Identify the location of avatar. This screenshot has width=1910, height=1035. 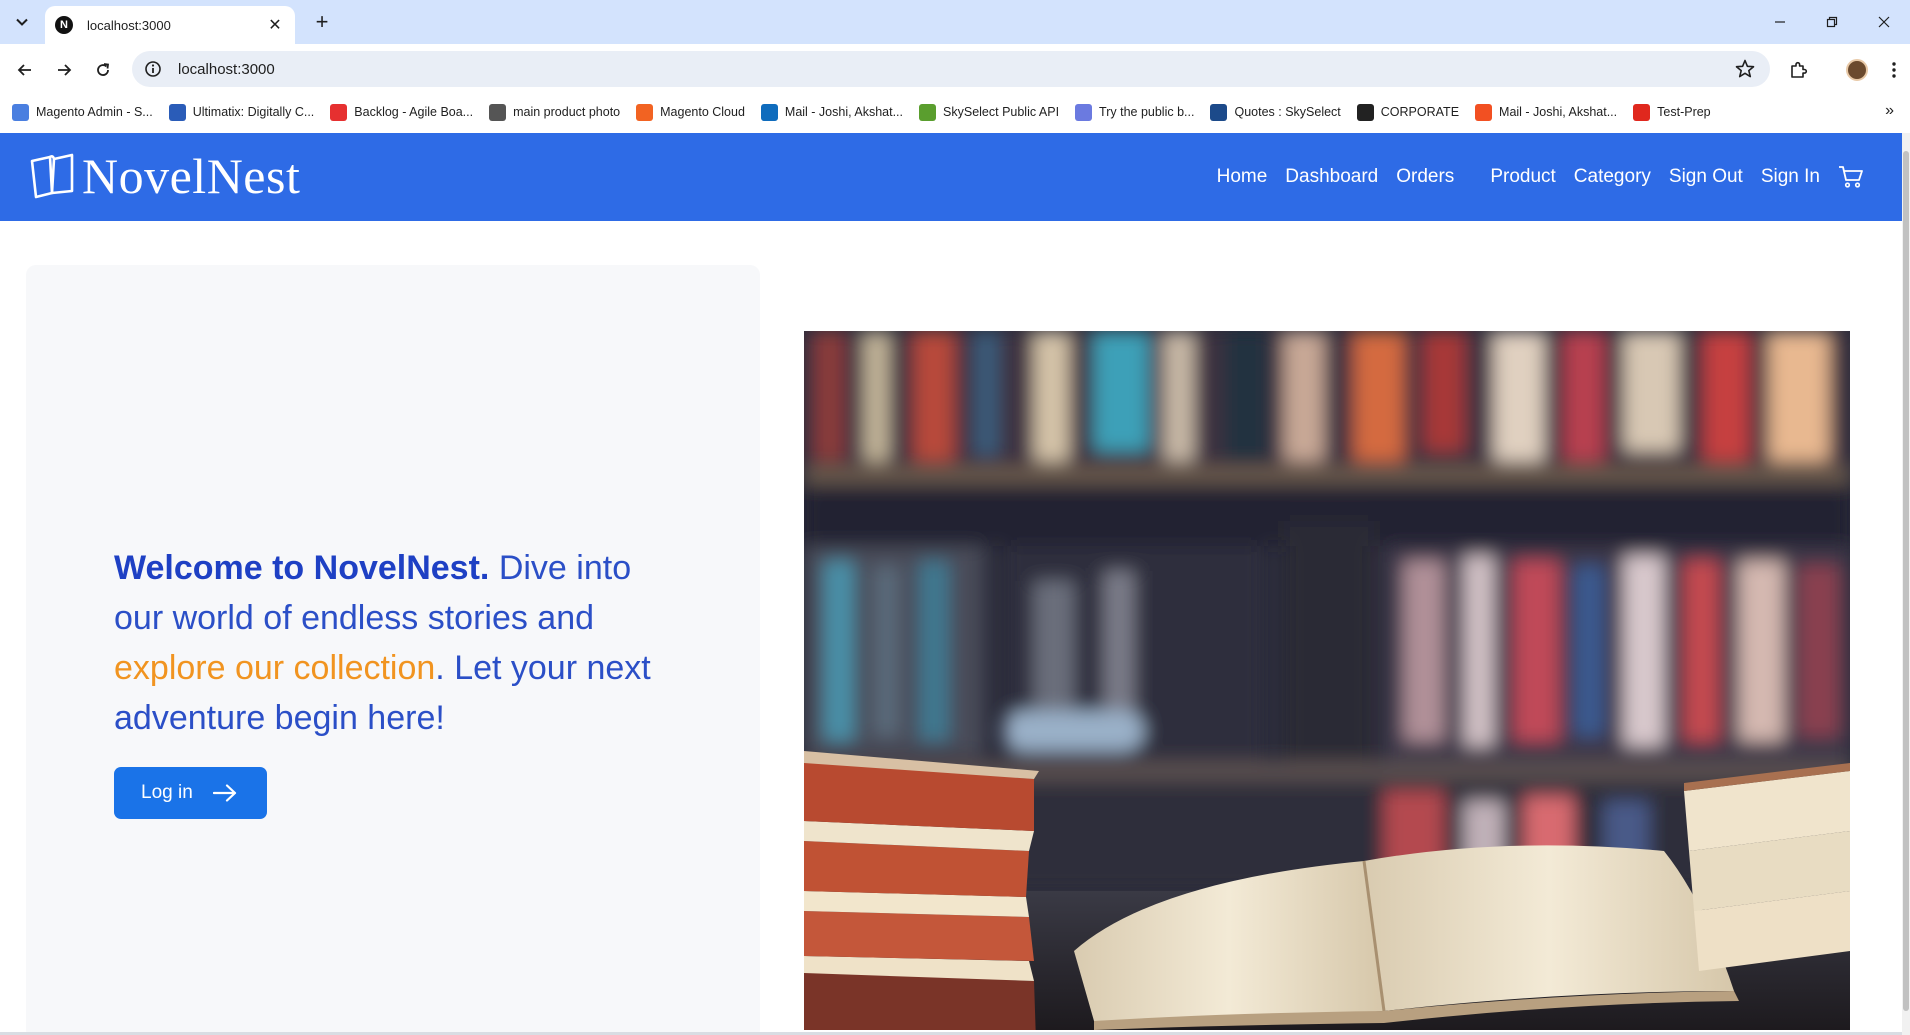
(1857, 70).